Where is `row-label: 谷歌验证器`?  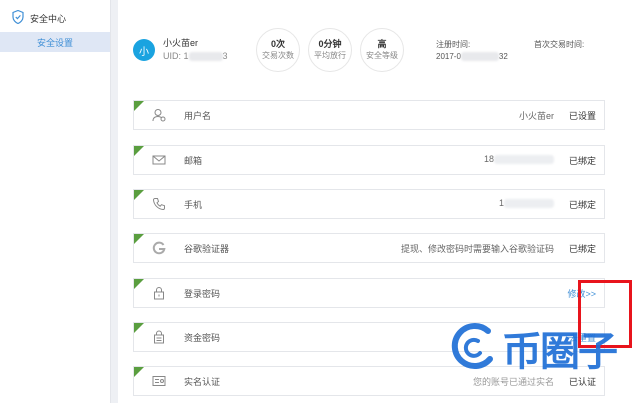
row-label: 谷歌验证器 is located at coordinates (207, 249).